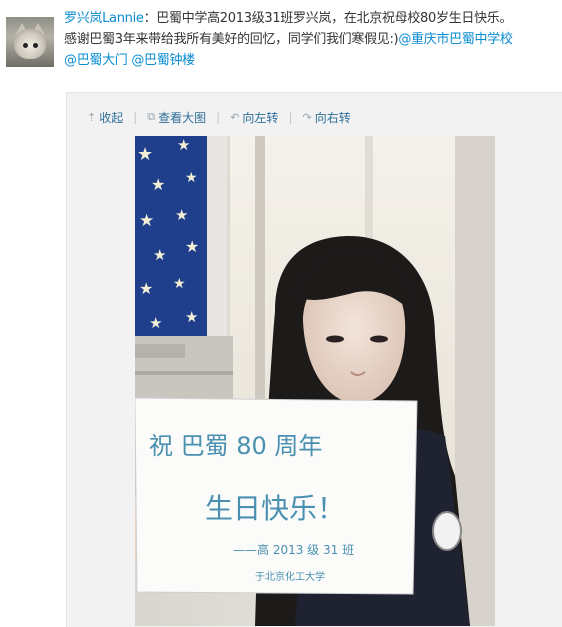 The height and width of the screenshot is (627, 562). Describe the element at coordinates (312, 60) in the screenshot. I see `post-line-3: @巴蜀大门 @巴蜀钟楼` at that location.